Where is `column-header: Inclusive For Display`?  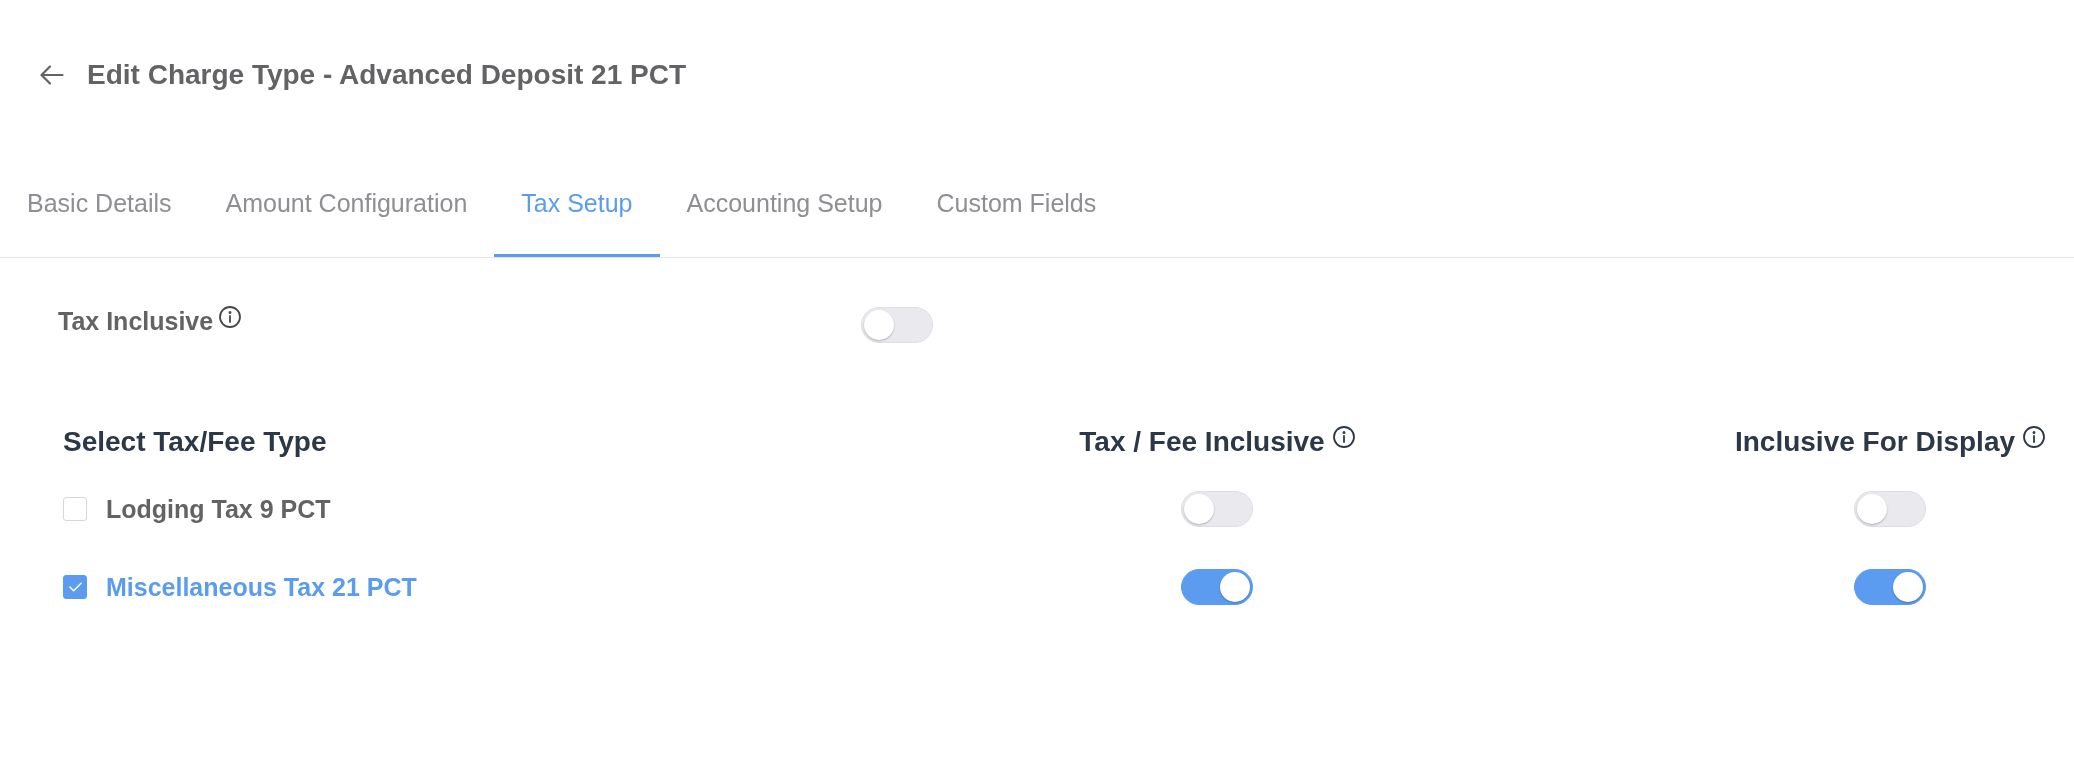 column-header: Inclusive For Display is located at coordinates (1875, 442).